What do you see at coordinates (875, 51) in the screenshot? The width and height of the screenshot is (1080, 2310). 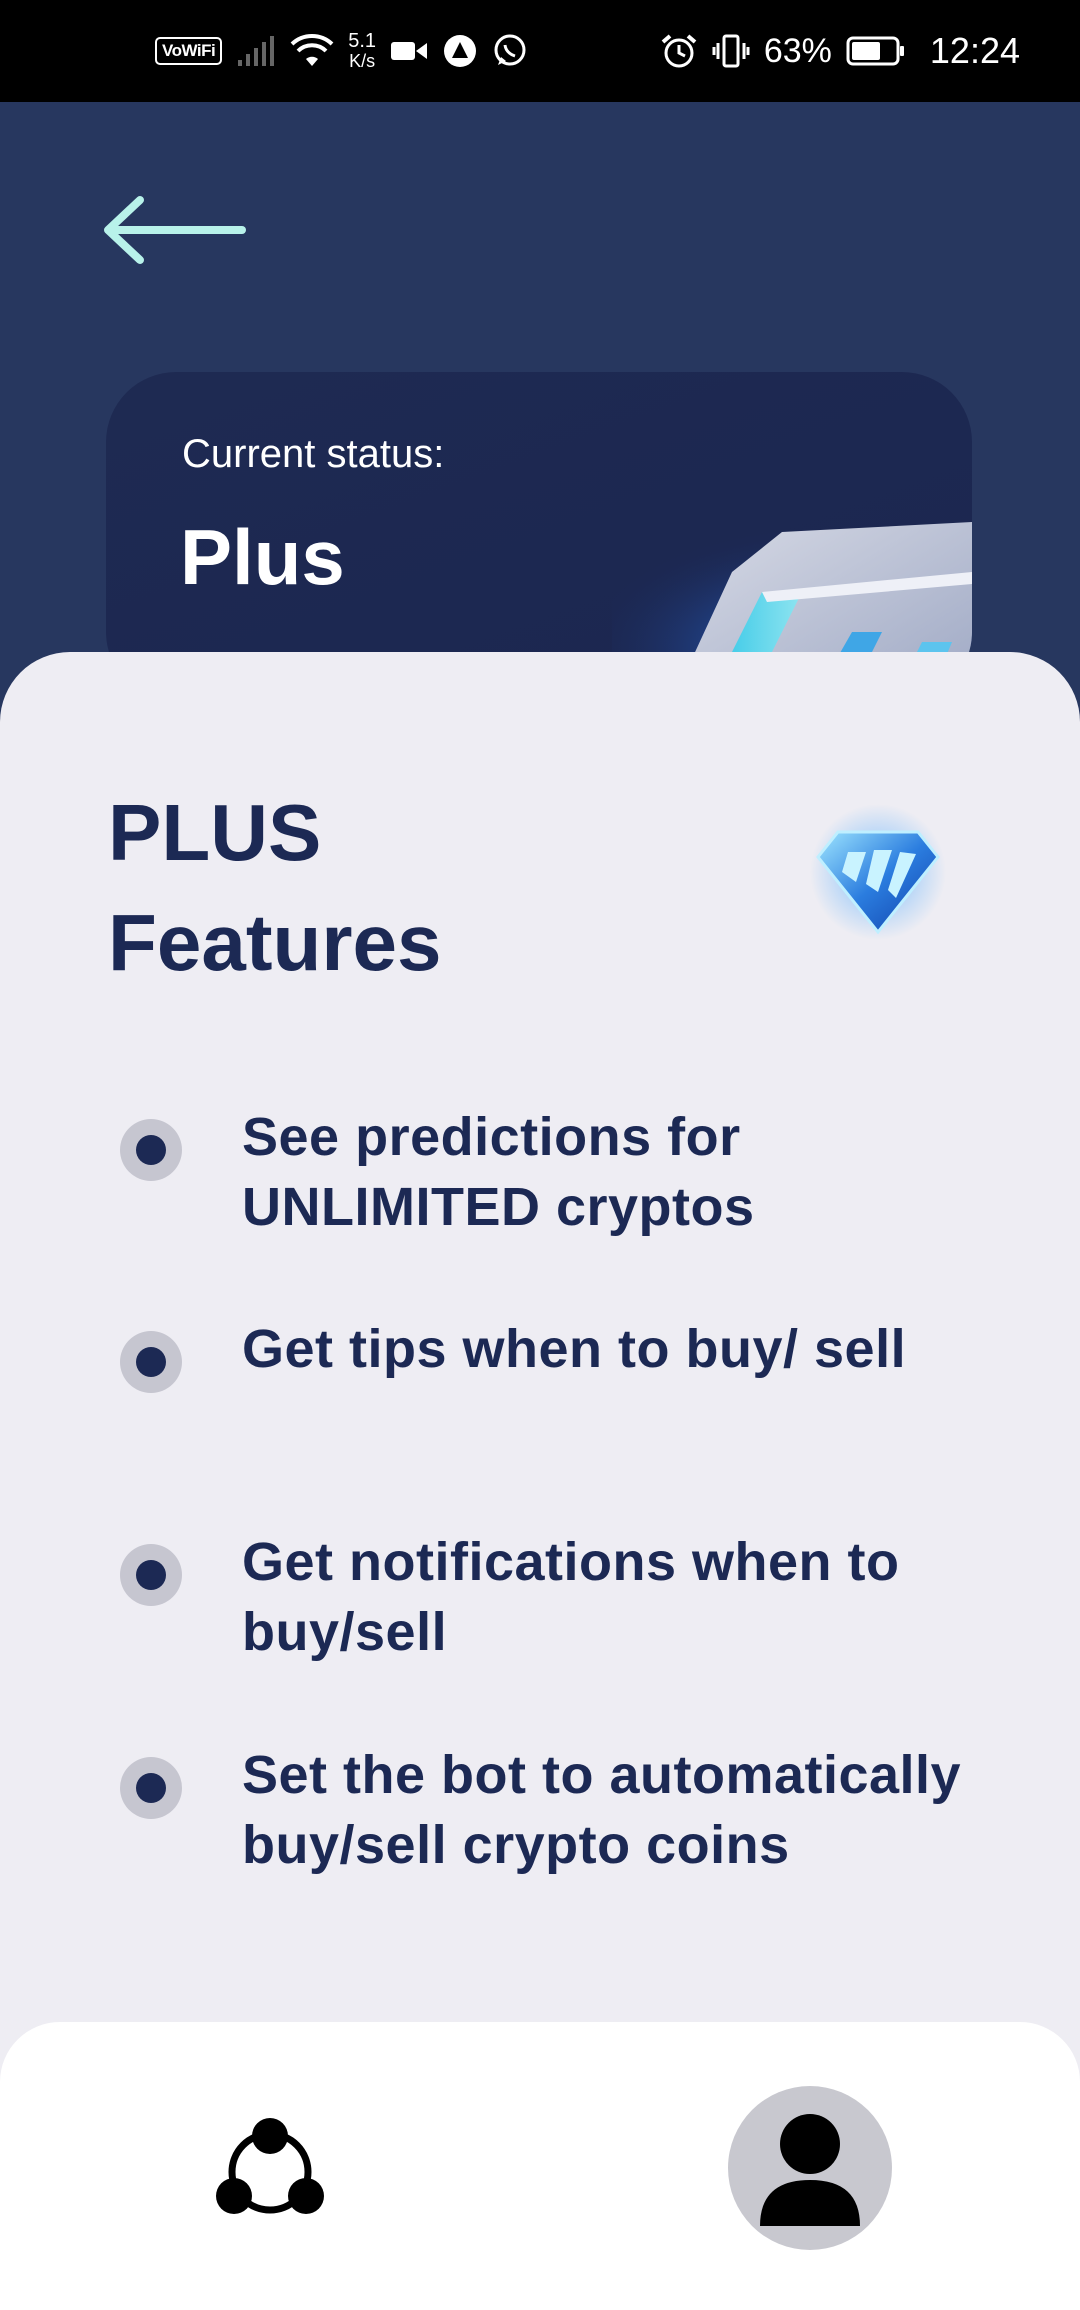 I see `battery-icon` at bounding box center [875, 51].